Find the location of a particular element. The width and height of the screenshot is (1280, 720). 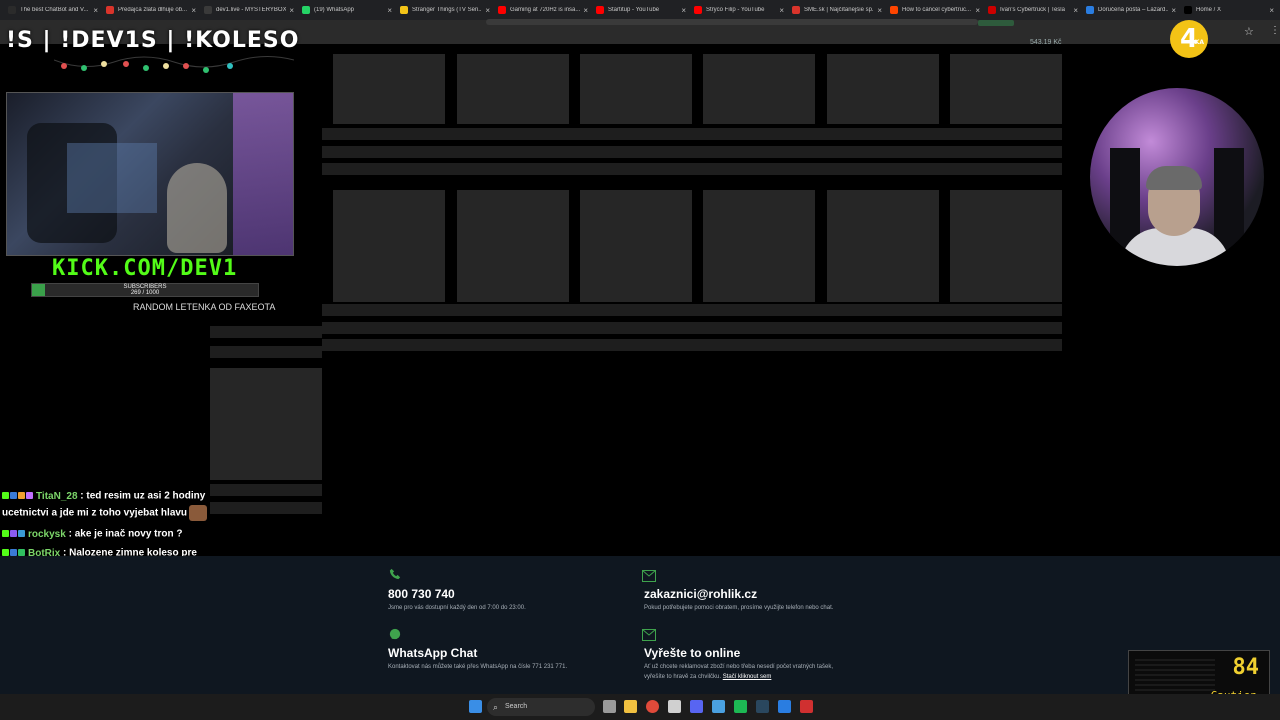

file-explorer-icon is located at coordinates (630, 706).